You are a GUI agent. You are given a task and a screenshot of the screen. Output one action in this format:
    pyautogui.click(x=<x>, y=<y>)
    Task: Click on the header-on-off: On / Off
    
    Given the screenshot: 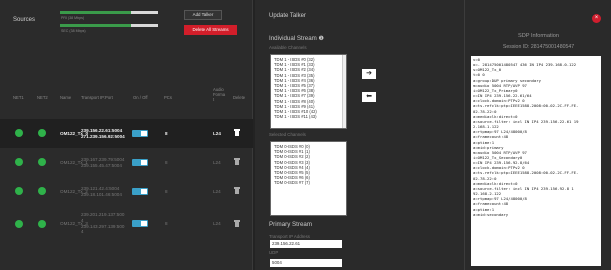 What is the action you would take?
    pyautogui.click(x=140, y=97)
    